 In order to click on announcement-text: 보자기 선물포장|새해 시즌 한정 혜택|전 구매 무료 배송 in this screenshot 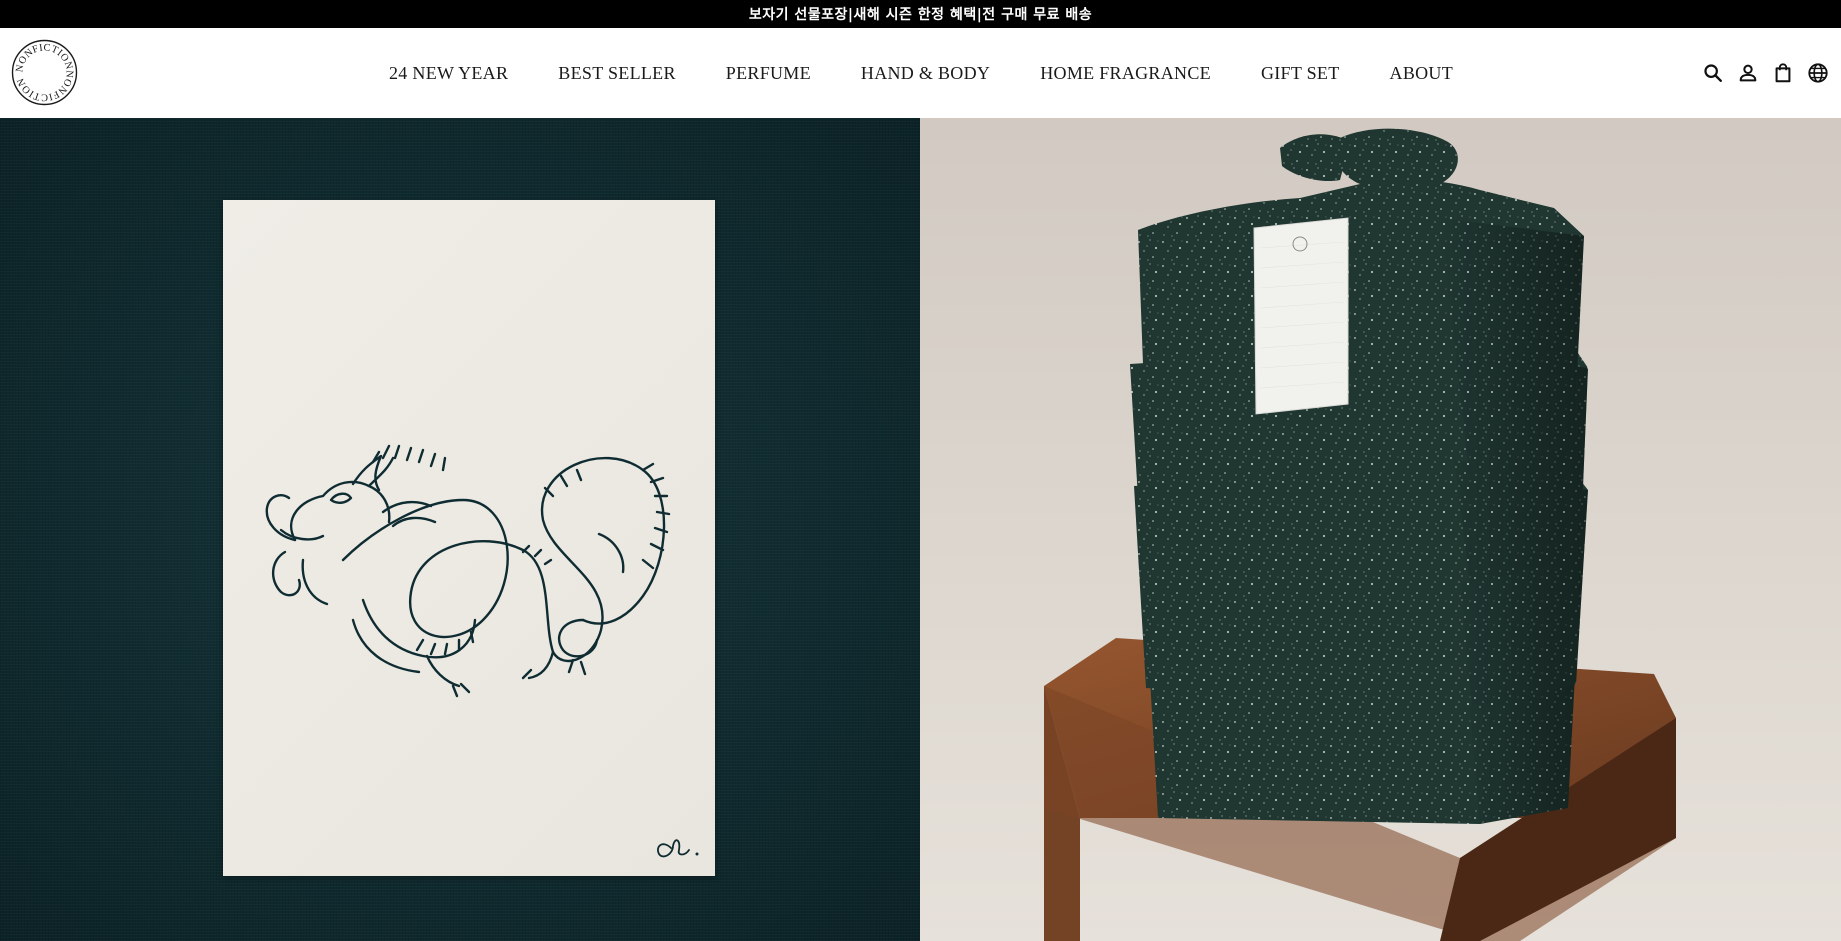, I will do `click(920, 15)`.